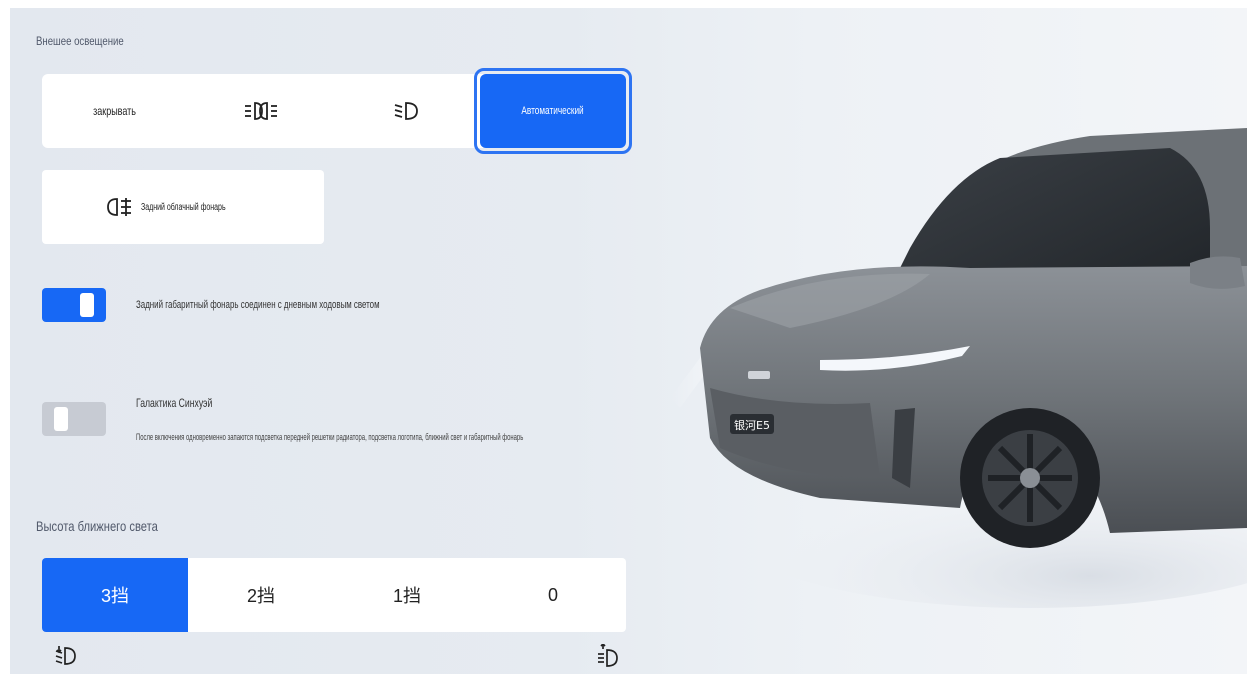 This screenshot has height=682, width=1257. What do you see at coordinates (261, 595) in the screenshot?
I see `beam-level-2-button: 2挡` at bounding box center [261, 595].